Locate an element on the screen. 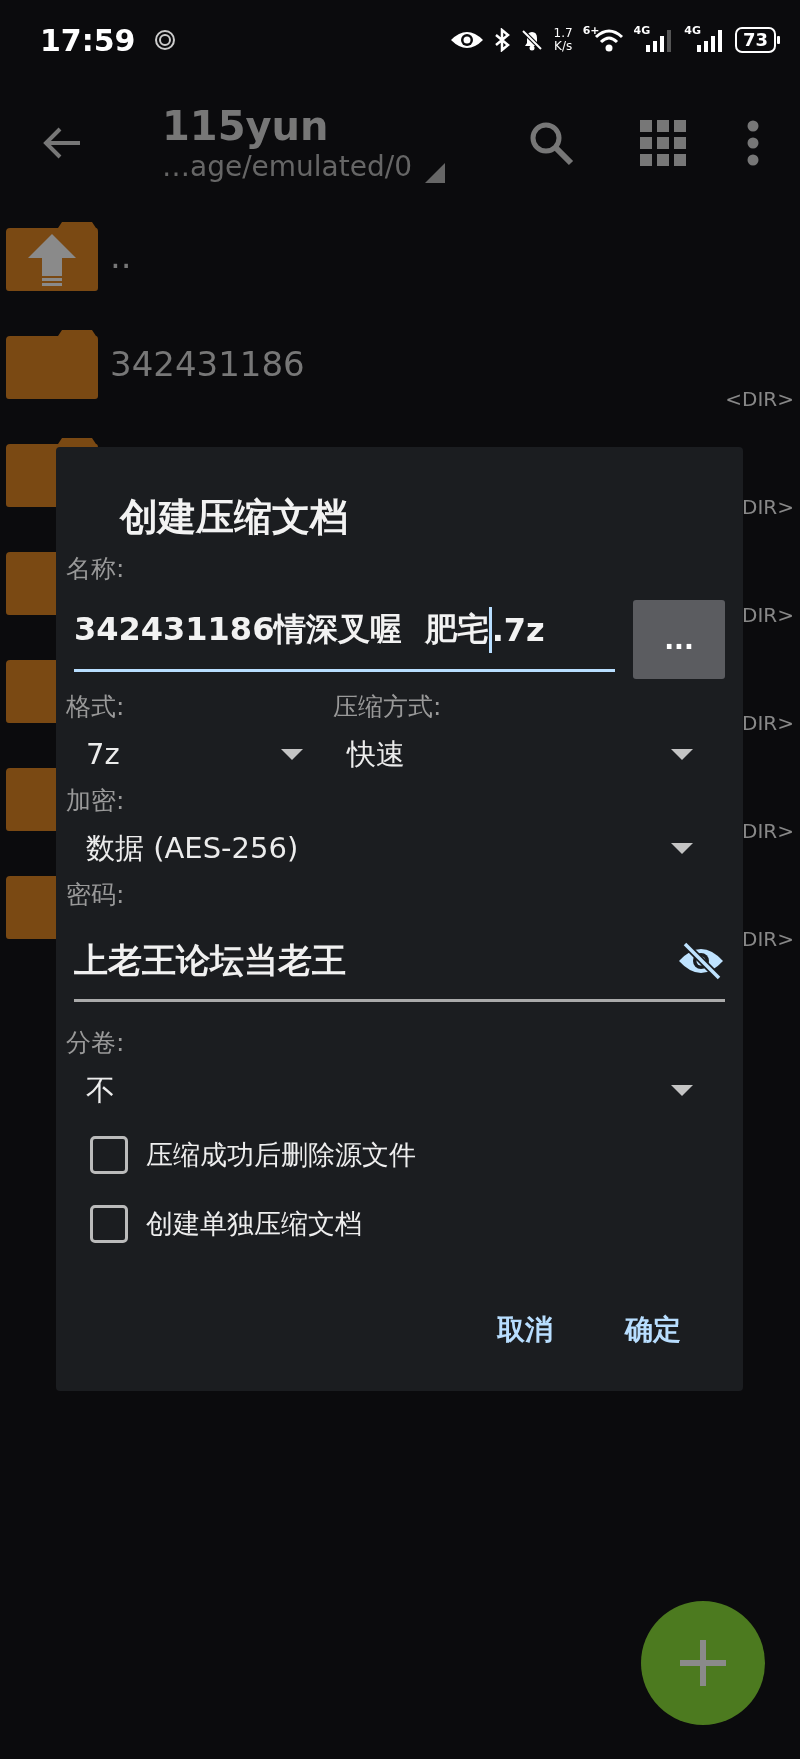 Image resolution: width=800 pixels, height=1759 pixels. bell-off-icon is located at coordinates (531, 40).